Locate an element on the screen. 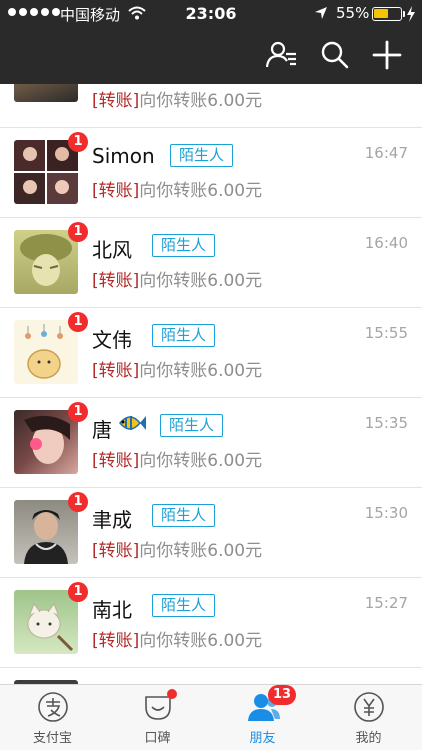 This screenshot has width=422, height=750. list-item: 1 聿成 陌生人 15:30 [转账]向你转账6.00元 is located at coordinates (211, 533).